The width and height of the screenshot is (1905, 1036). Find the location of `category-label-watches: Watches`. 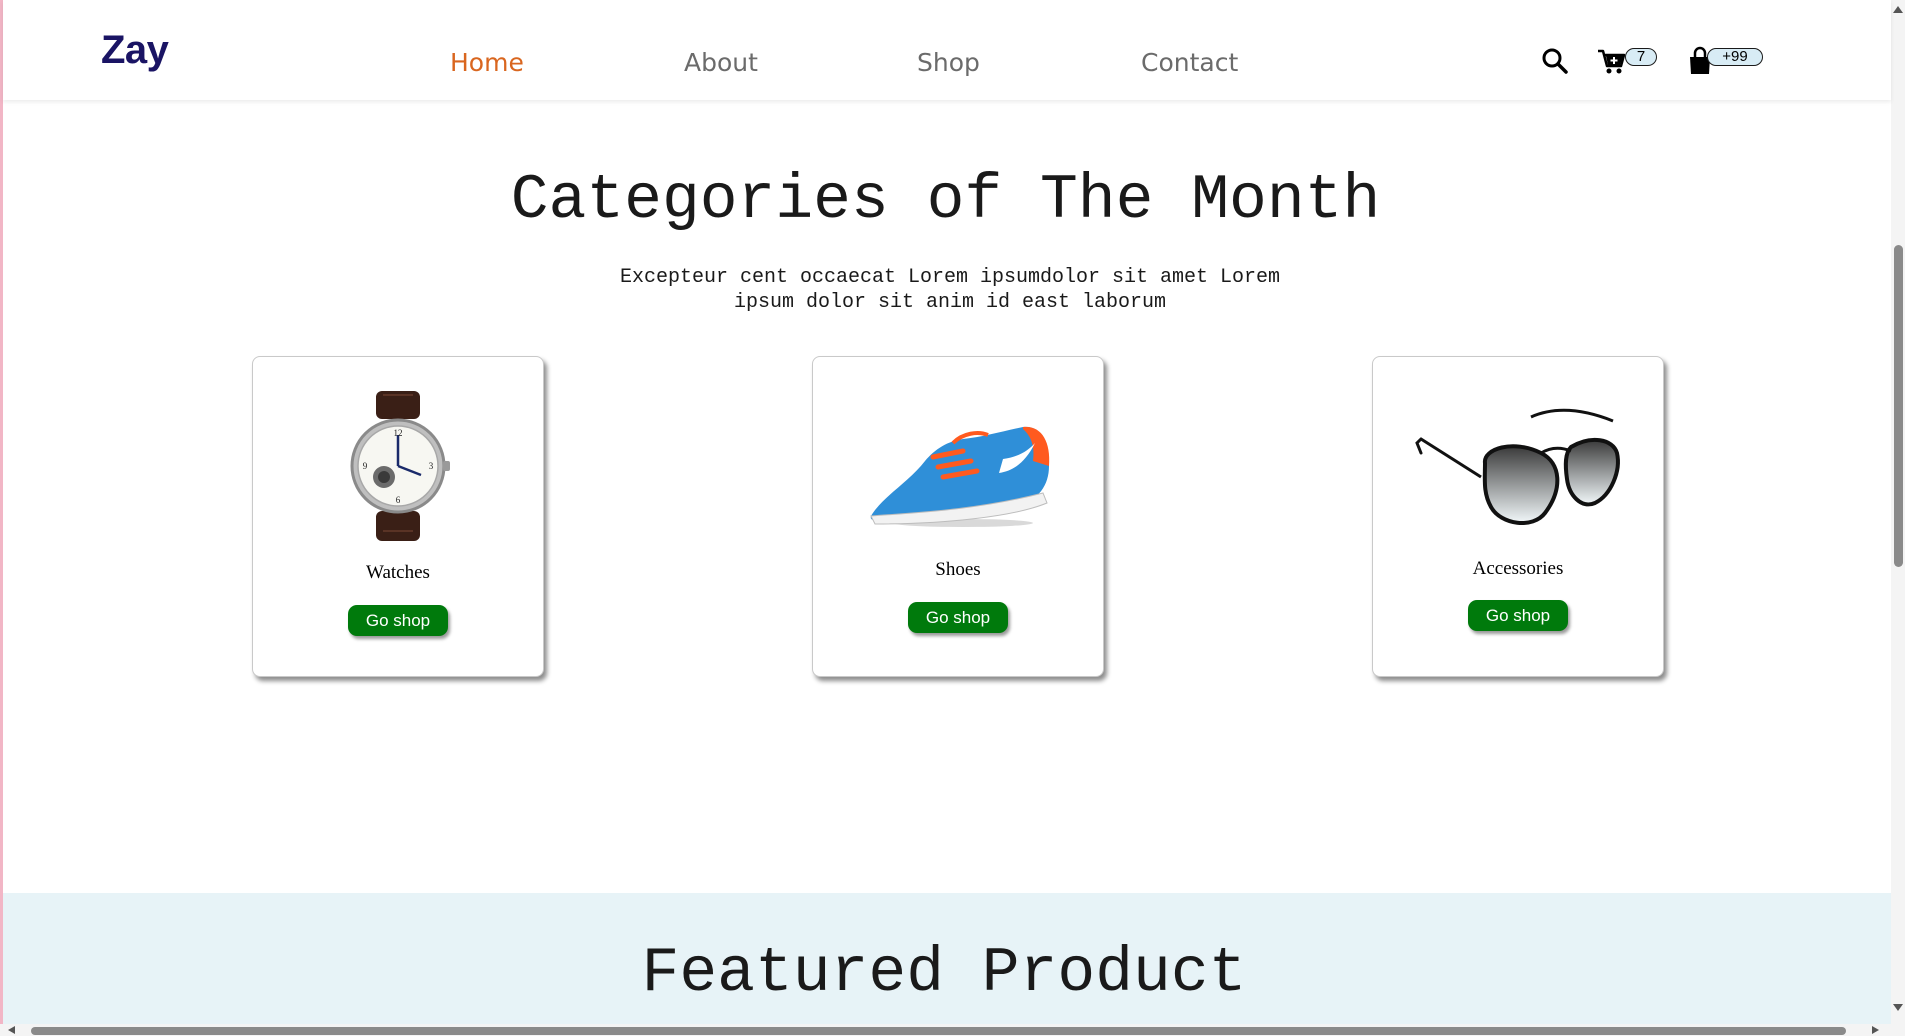

category-label-watches: Watches is located at coordinates (398, 572).